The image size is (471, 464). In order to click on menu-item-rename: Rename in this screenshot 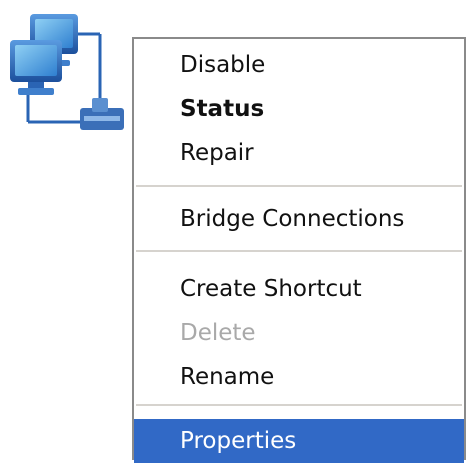, I will do `click(299, 377)`.